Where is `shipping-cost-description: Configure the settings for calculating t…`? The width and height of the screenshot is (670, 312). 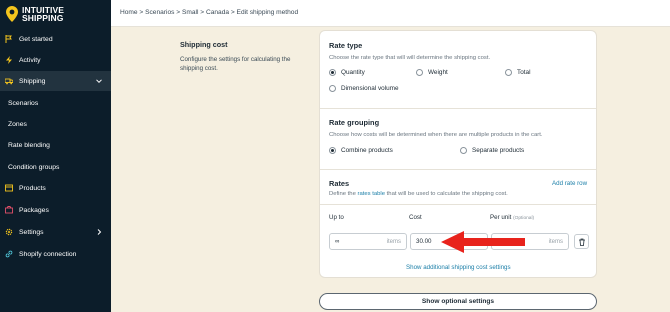
shipping-cost-description: Configure the settings for calculating t… is located at coordinates (235, 64).